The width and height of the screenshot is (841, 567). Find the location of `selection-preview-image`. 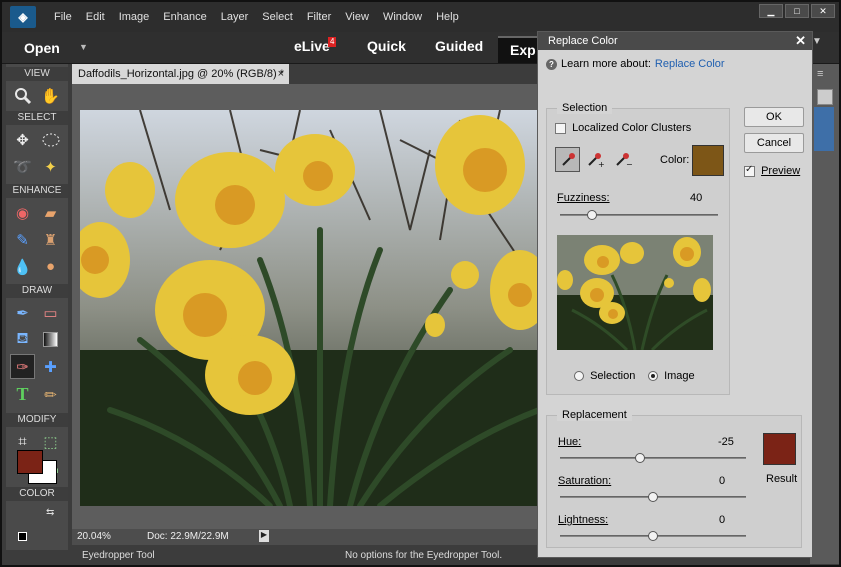

selection-preview-image is located at coordinates (635, 292).